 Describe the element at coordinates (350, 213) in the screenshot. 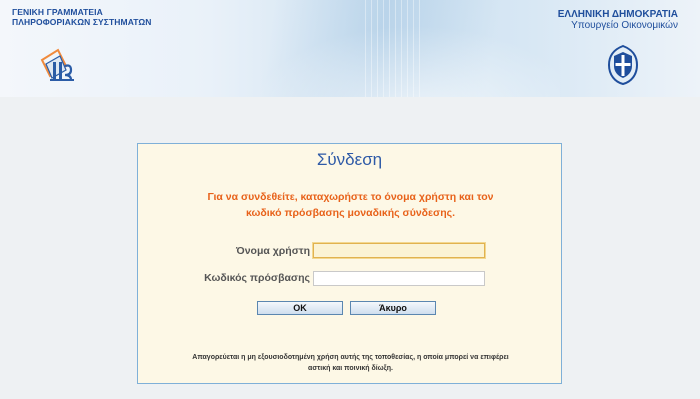

I see `instructions-line2: κωδικό πρόσβασης μοναδικής σύνδεσης.` at that location.